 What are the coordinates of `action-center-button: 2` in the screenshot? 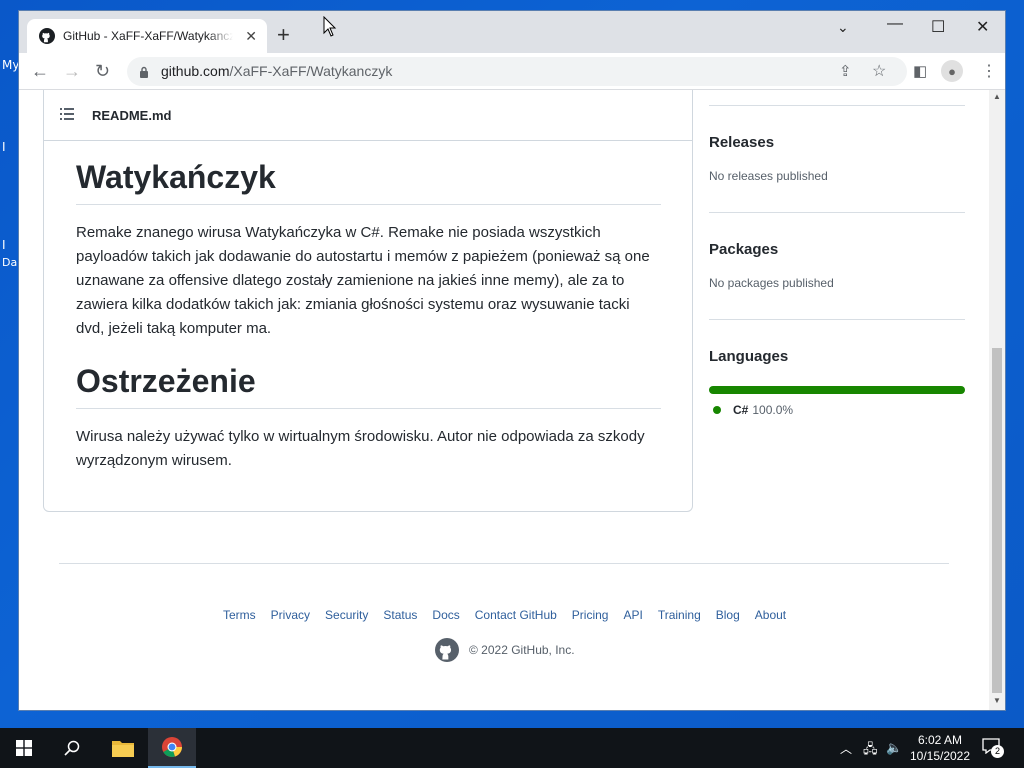 It's located at (993, 748).